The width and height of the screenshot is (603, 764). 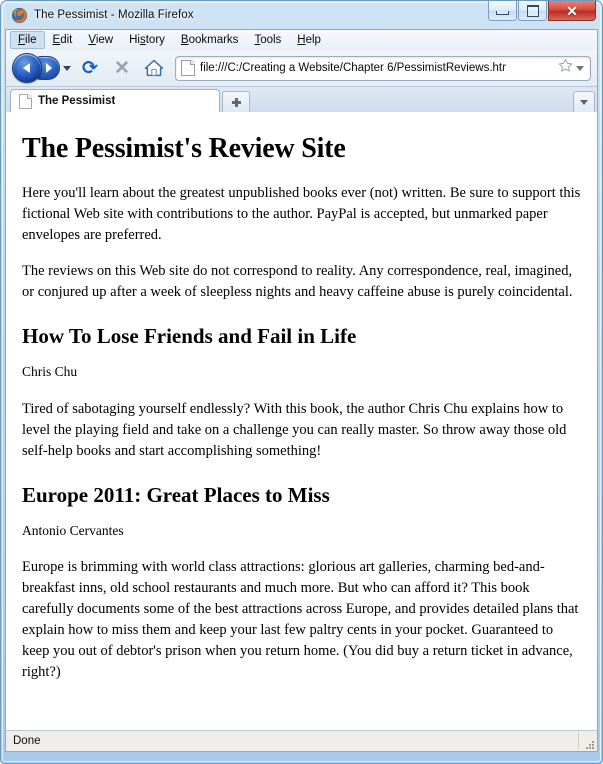 What do you see at coordinates (19, 15) in the screenshot?
I see `firefox-logo-icon` at bounding box center [19, 15].